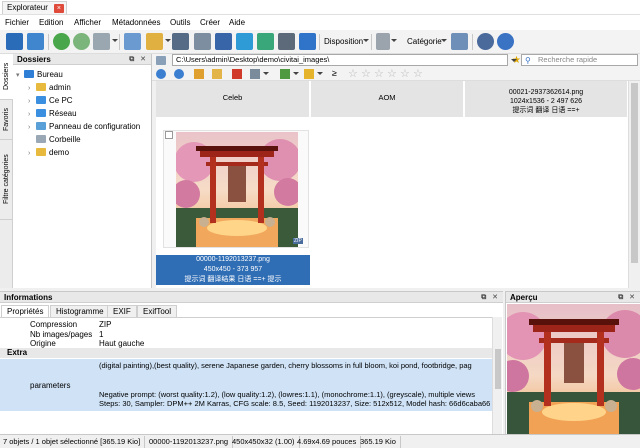  I want to click on tab-exif: EXIF, so click(122, 311).